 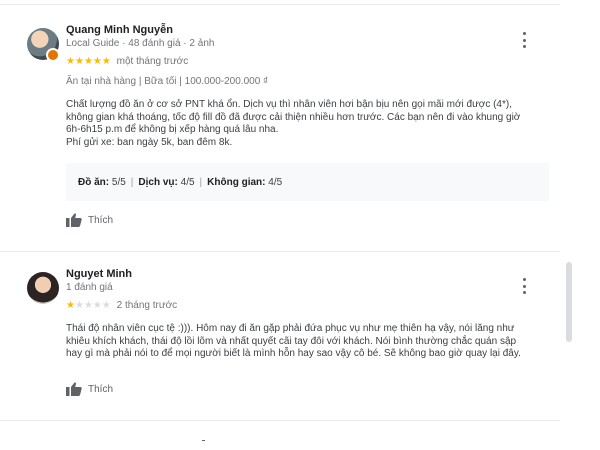 I want to click on reviewer-stats: 1 đánh giá, so click(x=89, y=287).